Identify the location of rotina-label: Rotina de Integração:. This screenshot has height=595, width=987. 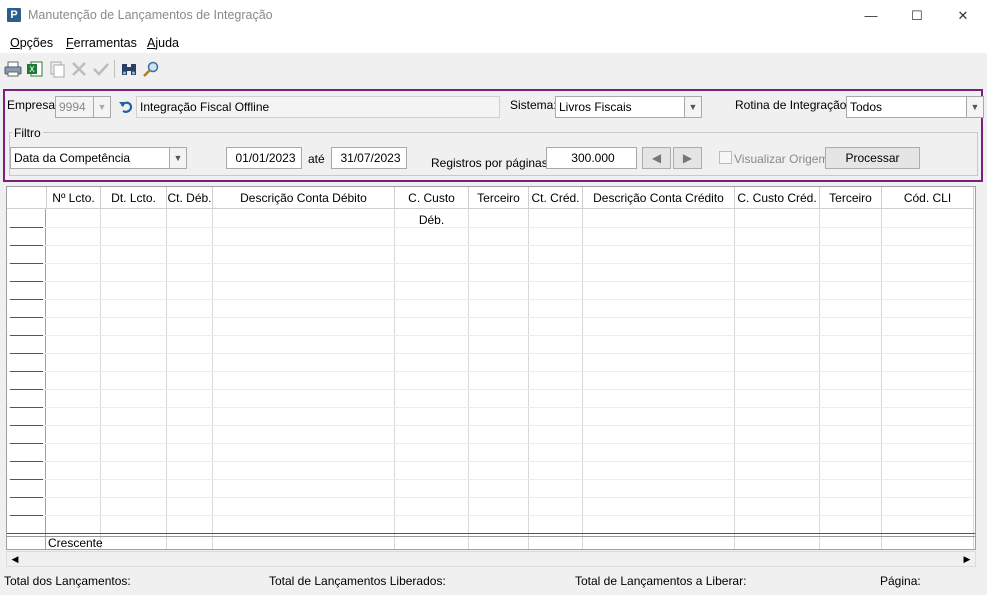
(792, 105).